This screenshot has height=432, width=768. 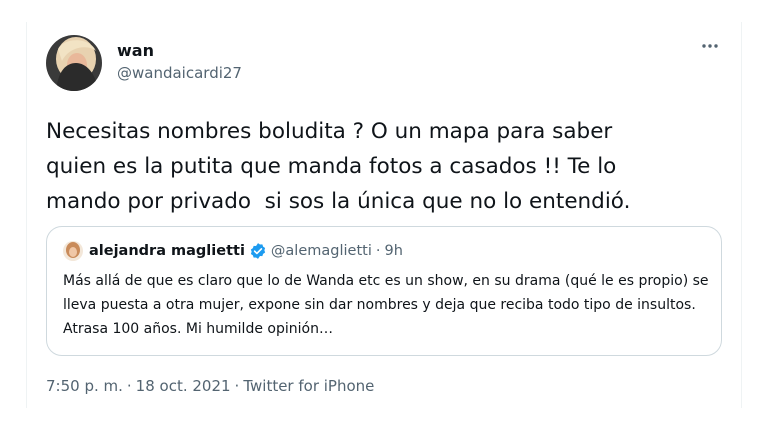 I want to click on quoted-author-name: alejandra maglietti, so click(x=167, y=251).